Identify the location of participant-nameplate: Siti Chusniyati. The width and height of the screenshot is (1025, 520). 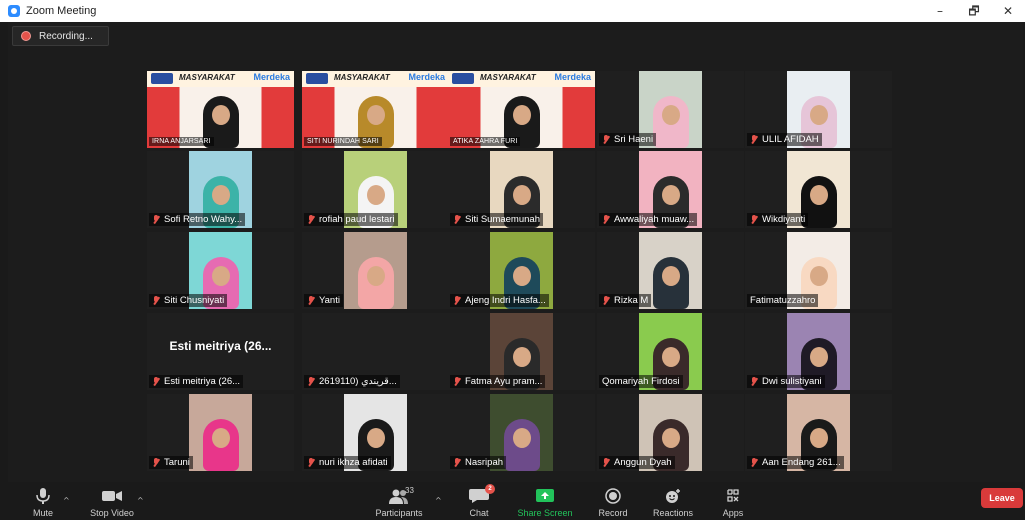
(188, 300).